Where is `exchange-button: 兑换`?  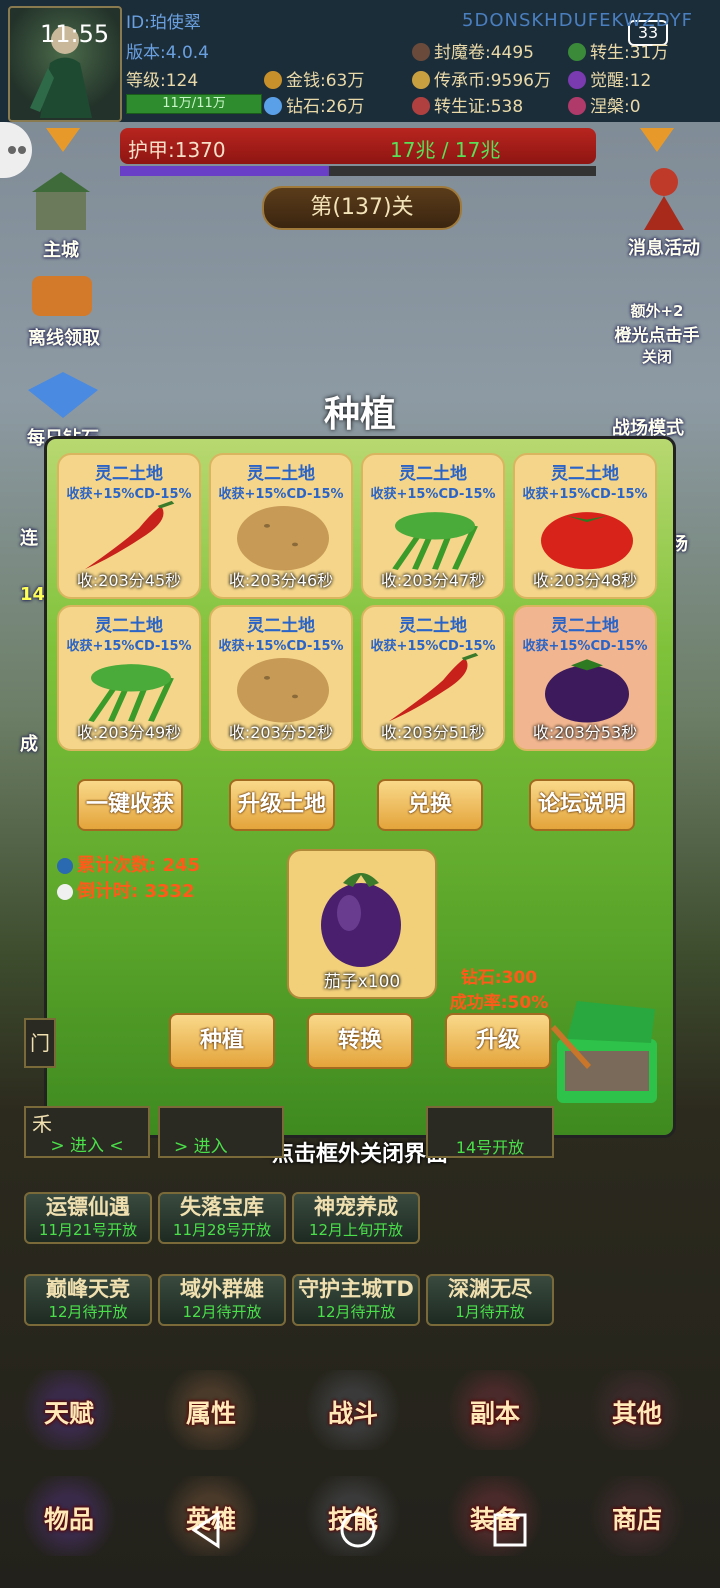 exchange-button: 兑换 is located at coordinates (430, 805).